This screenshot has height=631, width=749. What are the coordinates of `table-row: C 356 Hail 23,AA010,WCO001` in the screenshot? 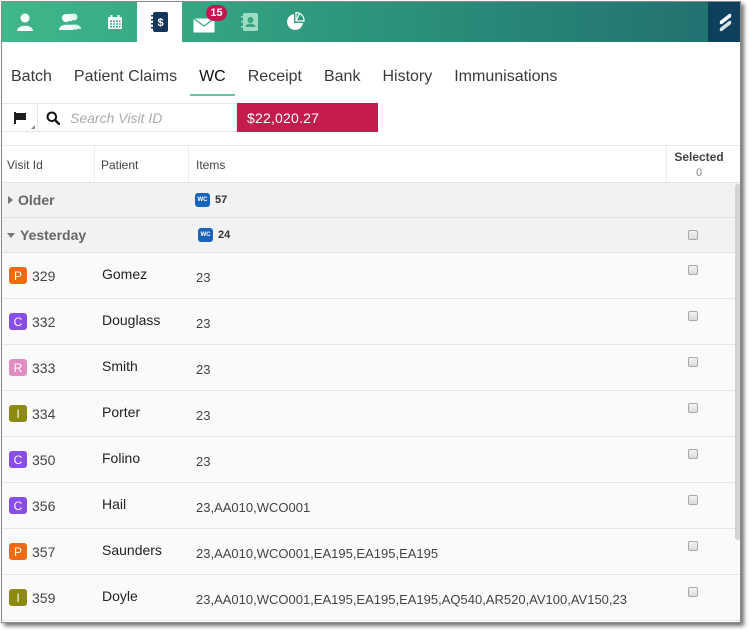 It's located at (371, 506).